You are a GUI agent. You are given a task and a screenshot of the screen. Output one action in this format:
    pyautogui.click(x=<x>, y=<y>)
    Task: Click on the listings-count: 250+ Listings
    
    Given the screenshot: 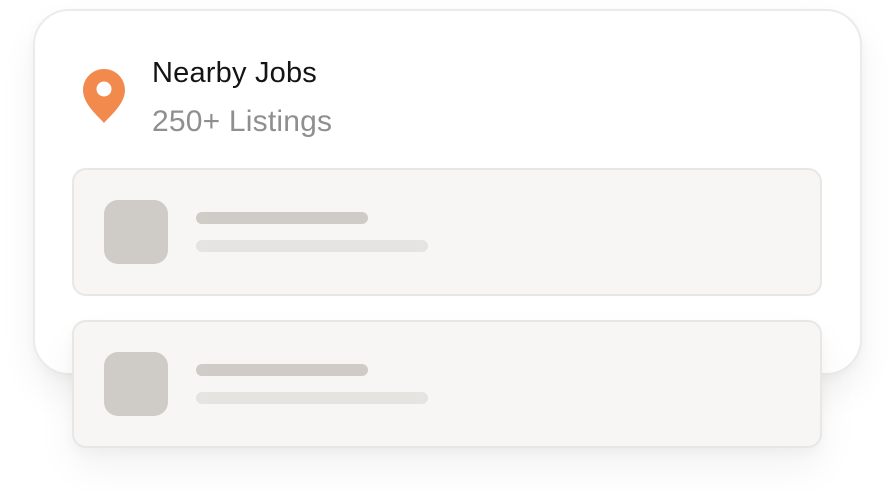 What is the action you would take?
    pyautogui.click(x=242, y=121)
    